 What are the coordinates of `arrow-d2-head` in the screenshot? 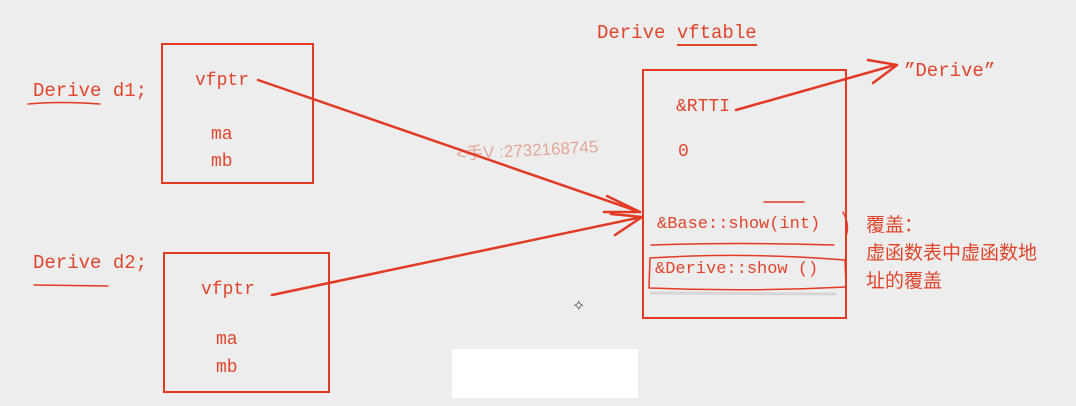 It's located at (626, 224).